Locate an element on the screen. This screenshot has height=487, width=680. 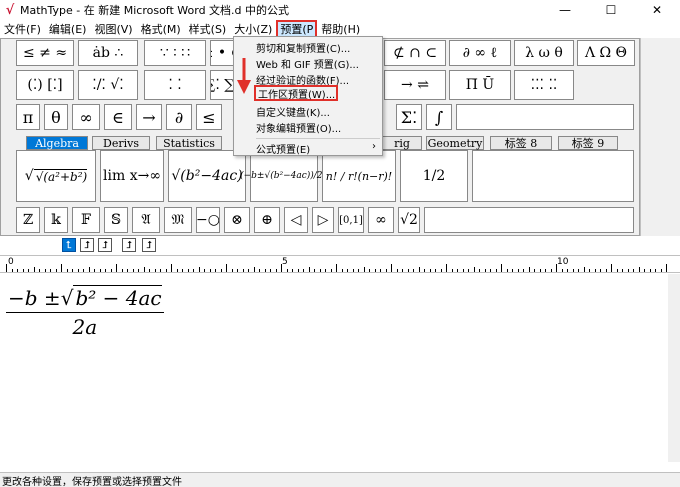
tab-derivs: Derivs is located at coordinates (121, 143).